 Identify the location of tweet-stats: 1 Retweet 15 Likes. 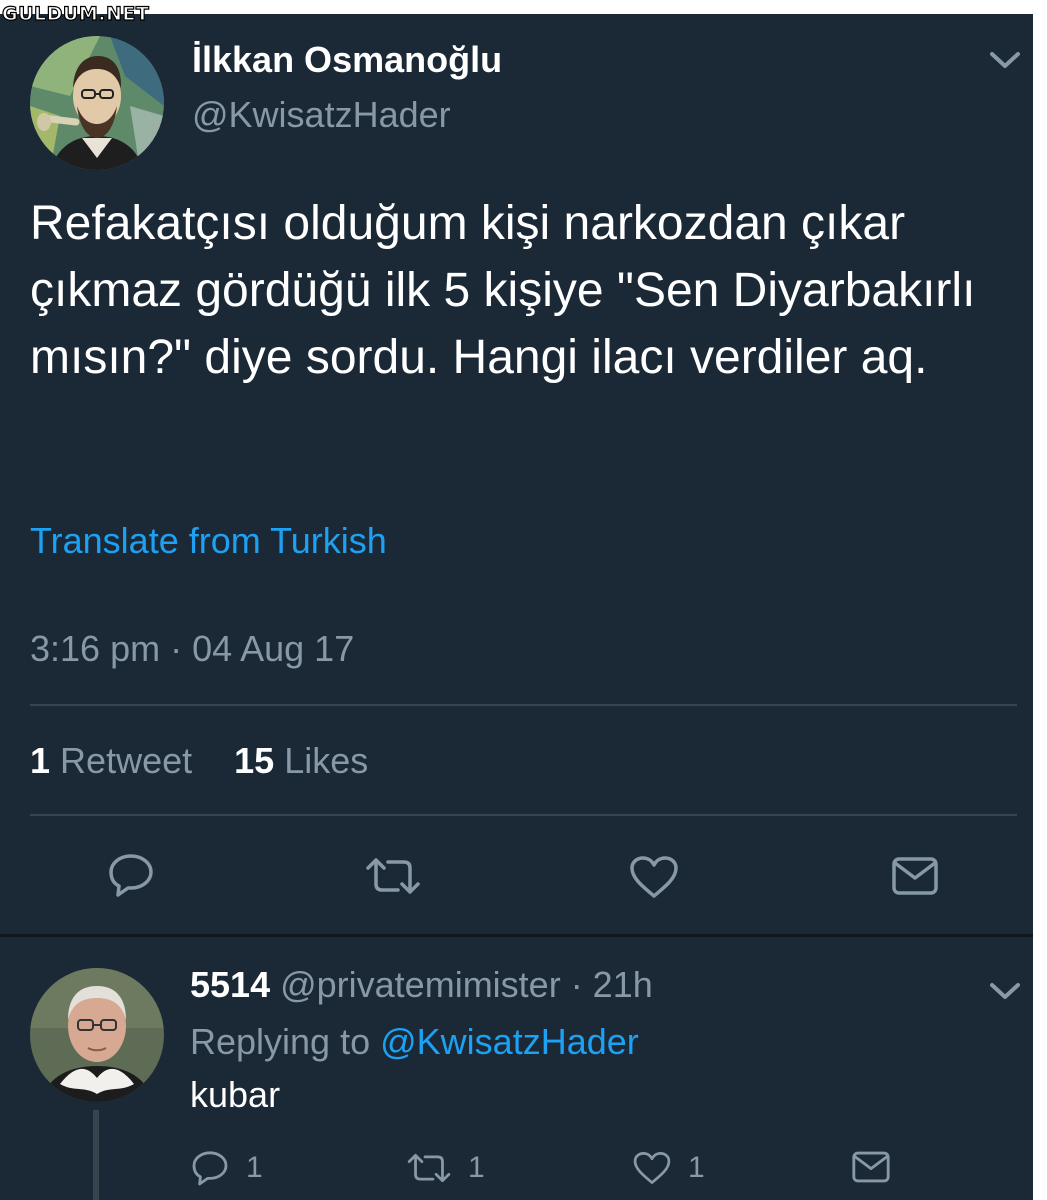
(199, 761).